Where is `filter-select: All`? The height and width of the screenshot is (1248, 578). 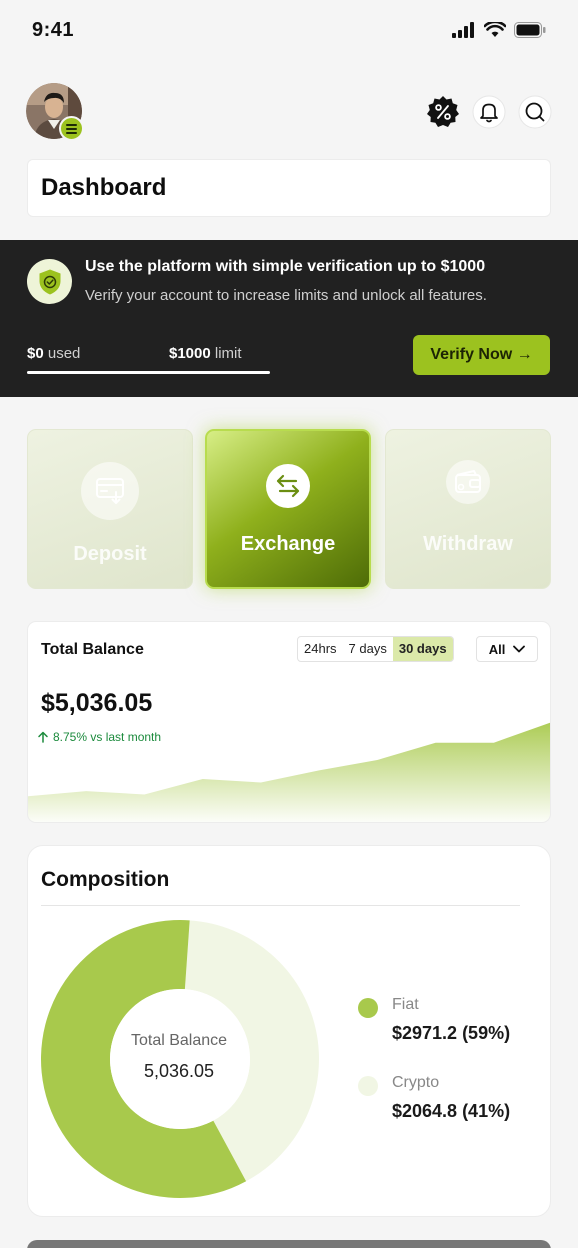
filter-select: All is located at coordinates (507, 649).